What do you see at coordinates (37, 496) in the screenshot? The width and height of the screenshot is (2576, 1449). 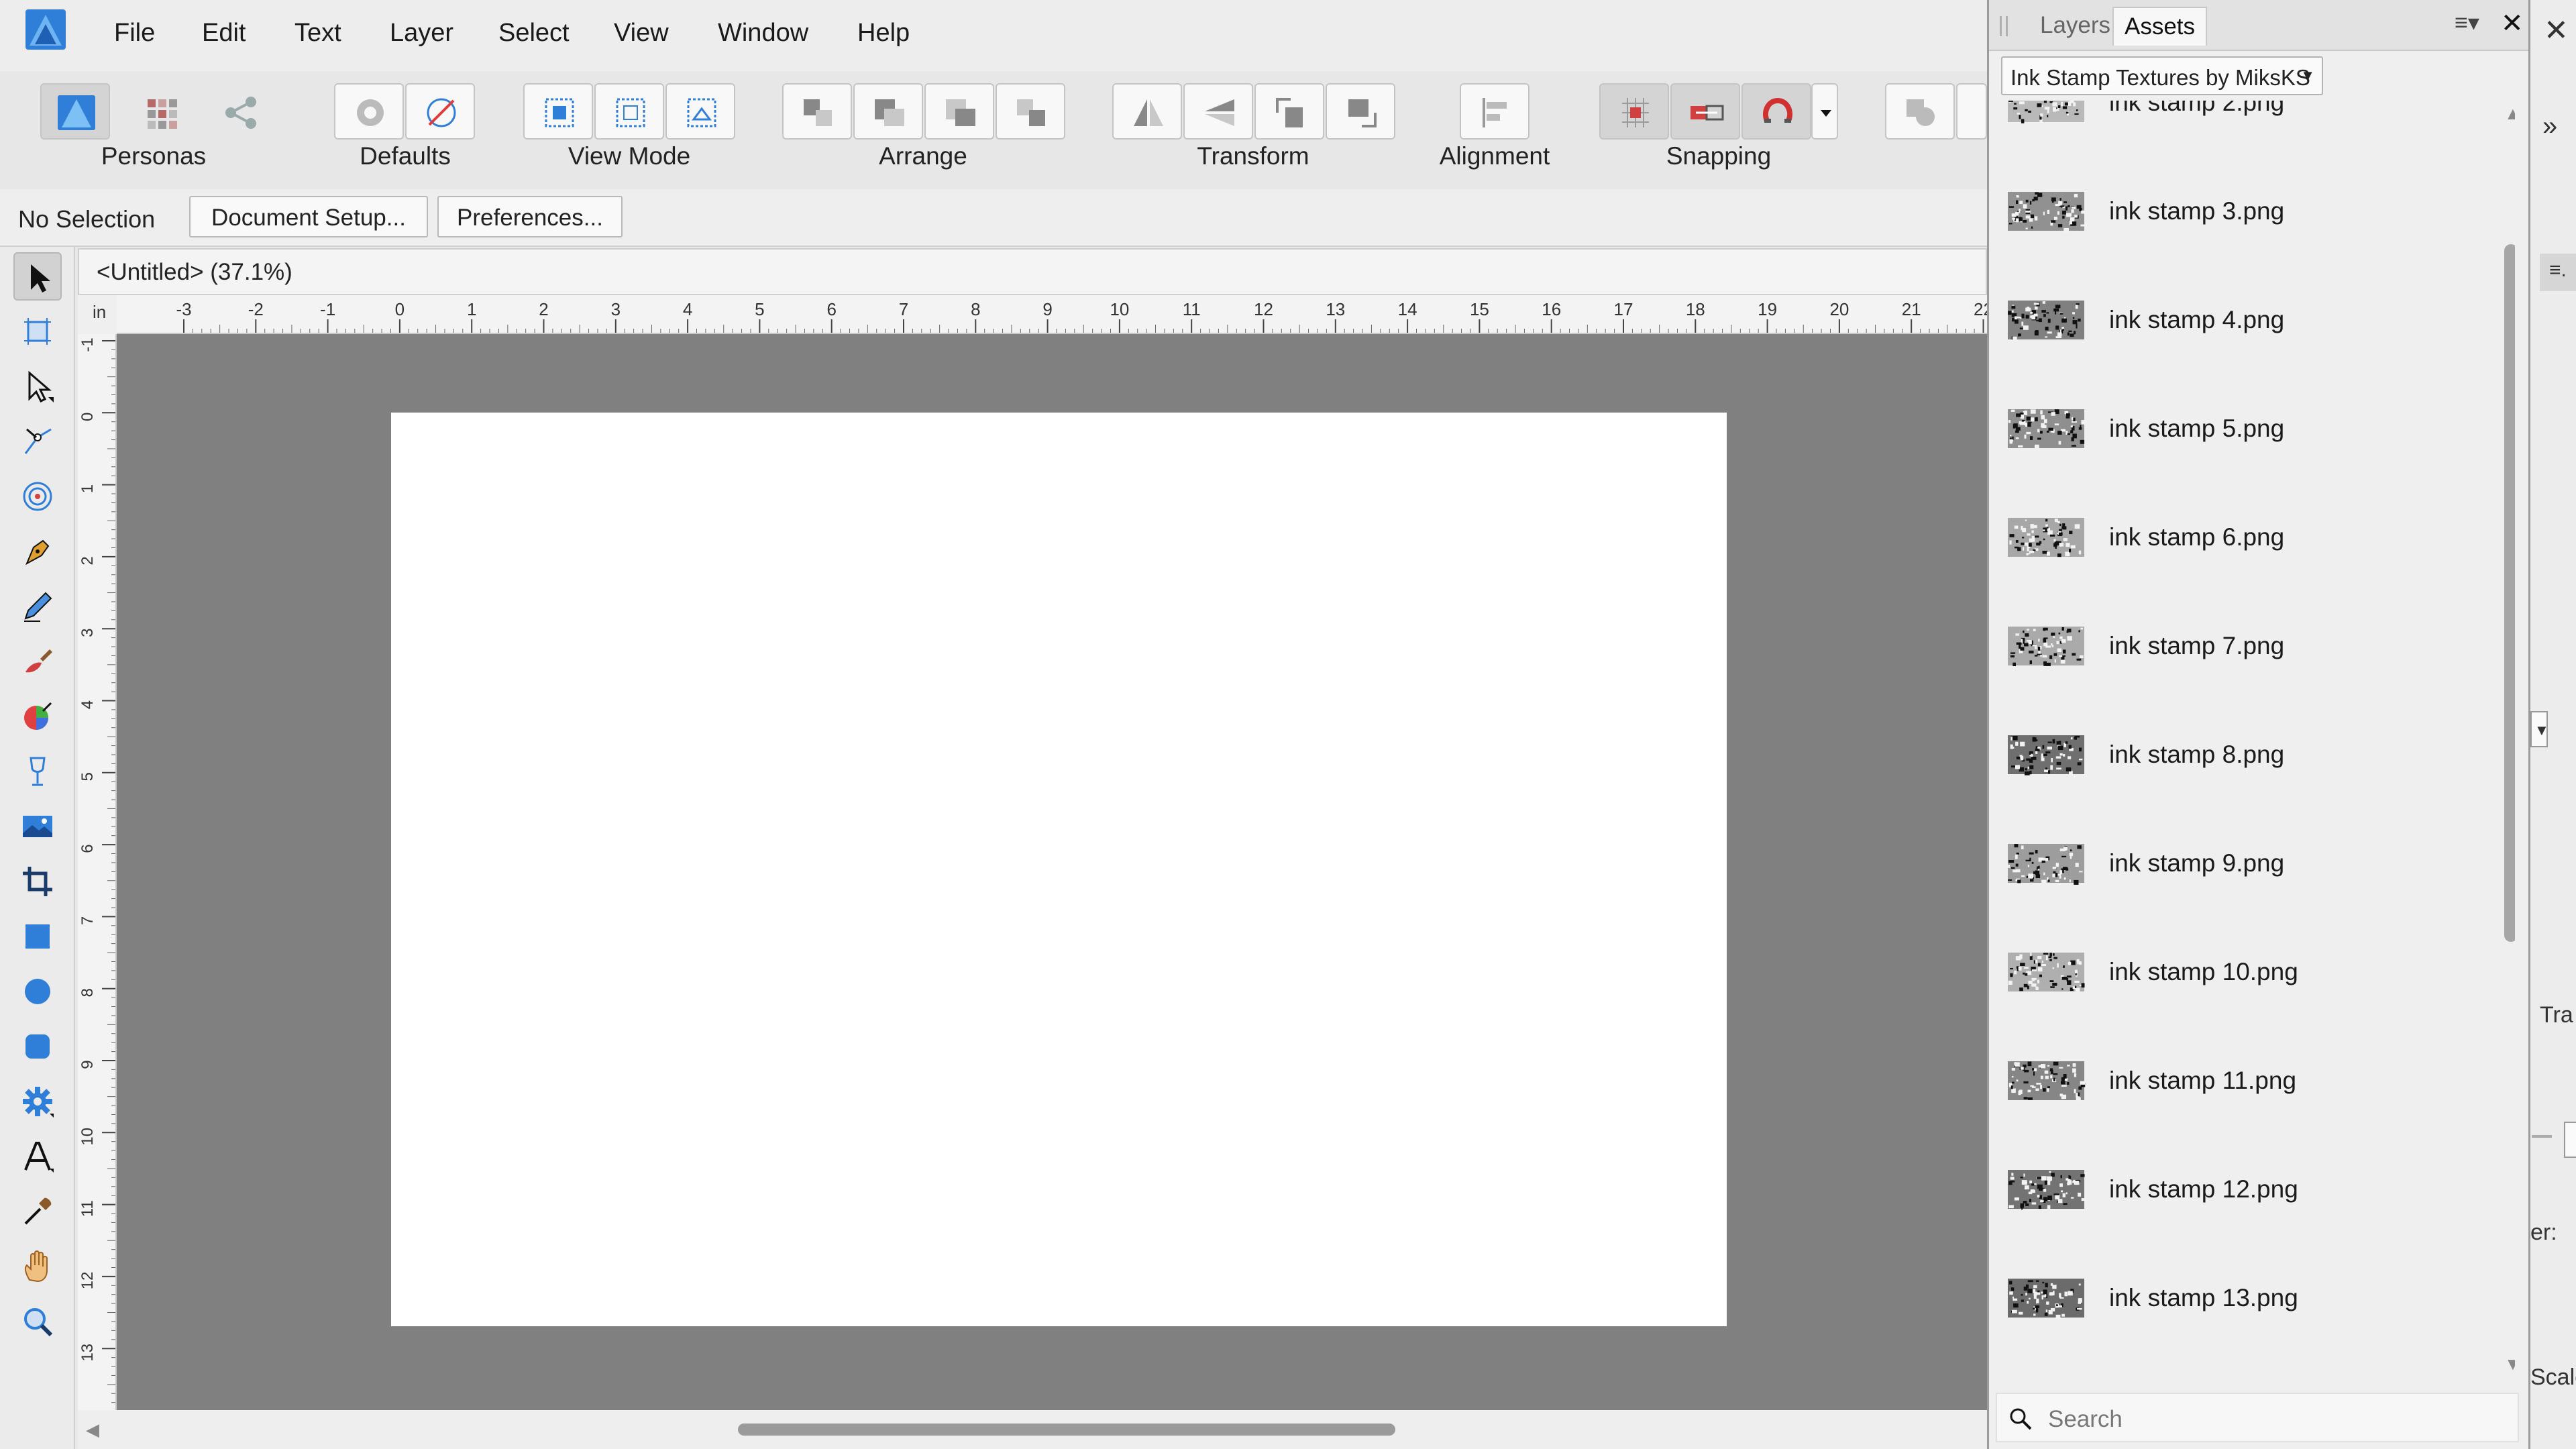 I see `point-transform-tool` at bounding box center [37, 496].